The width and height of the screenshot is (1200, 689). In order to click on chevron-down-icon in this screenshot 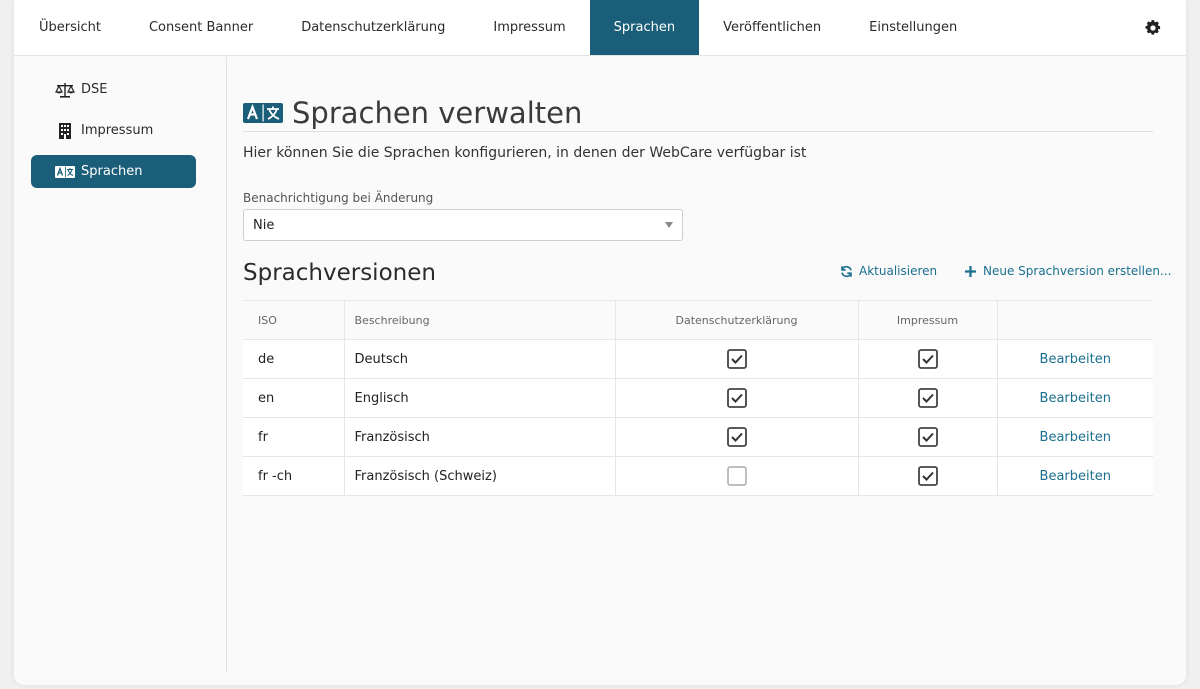, I will do `click(669, 225)`.